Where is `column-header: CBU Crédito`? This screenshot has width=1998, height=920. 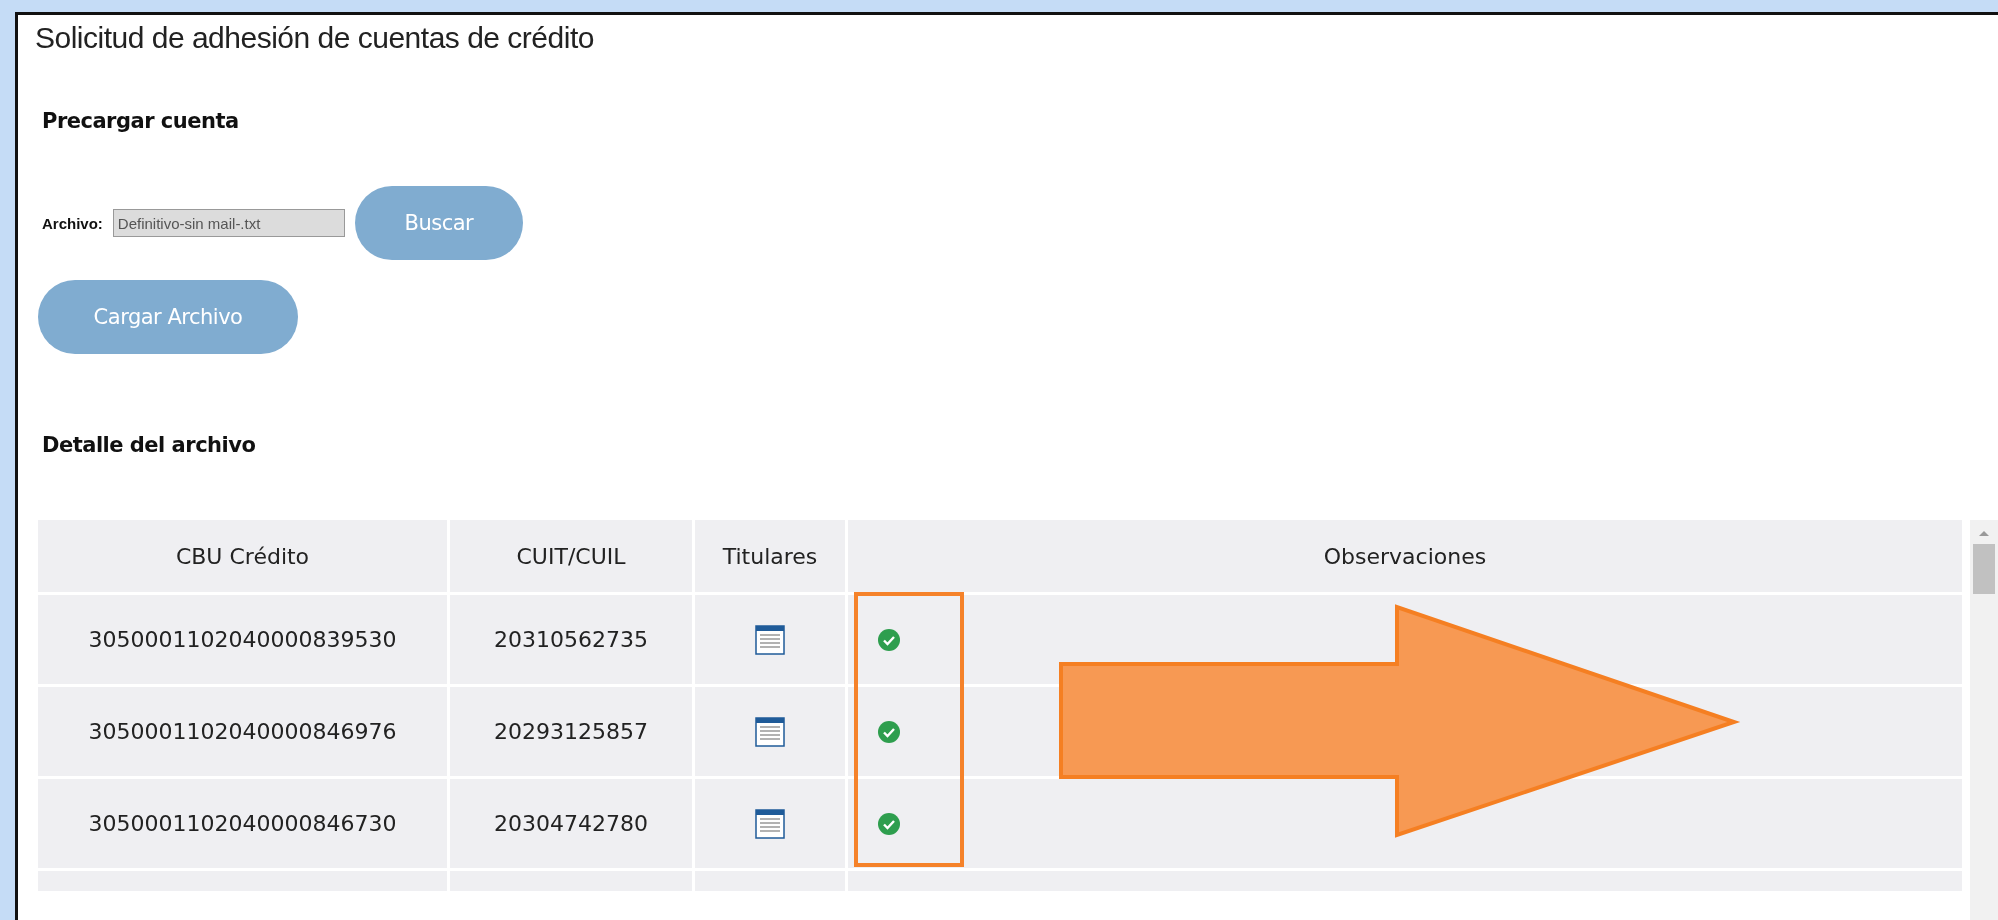
column-header: CBU Crédito is located at coordinates (242, 556).